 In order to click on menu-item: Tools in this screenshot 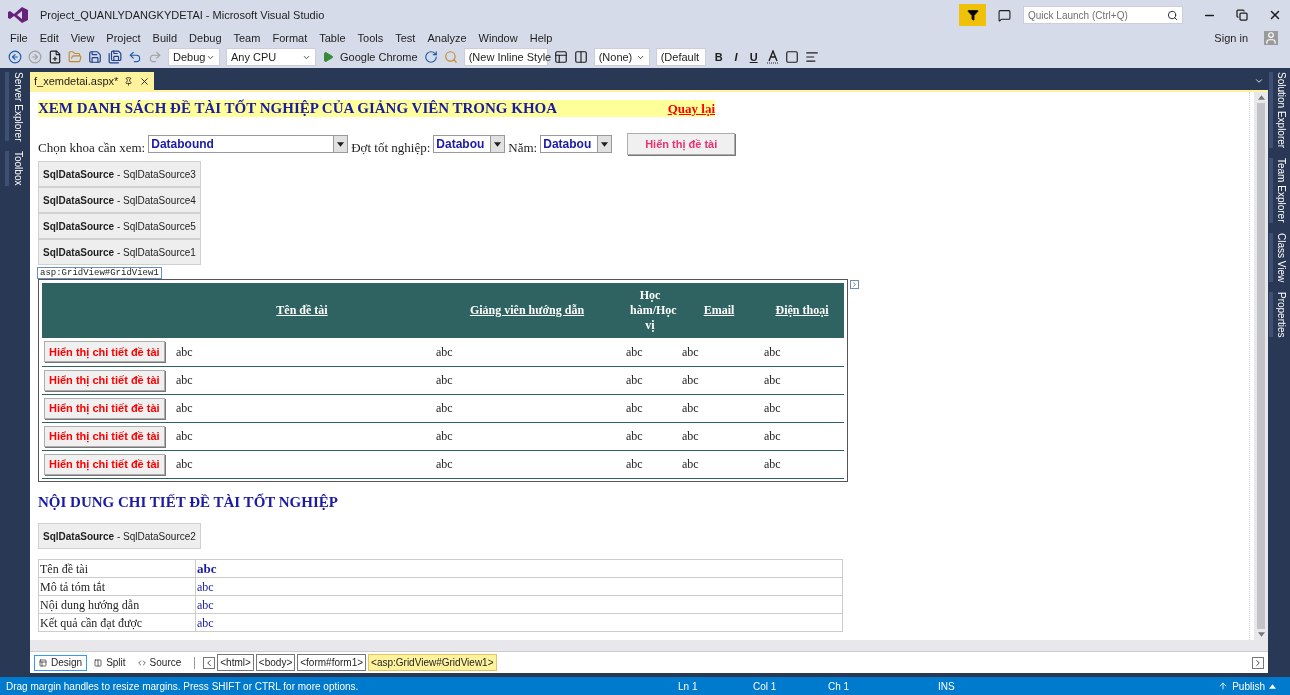, I will do `click(370, 38)`.